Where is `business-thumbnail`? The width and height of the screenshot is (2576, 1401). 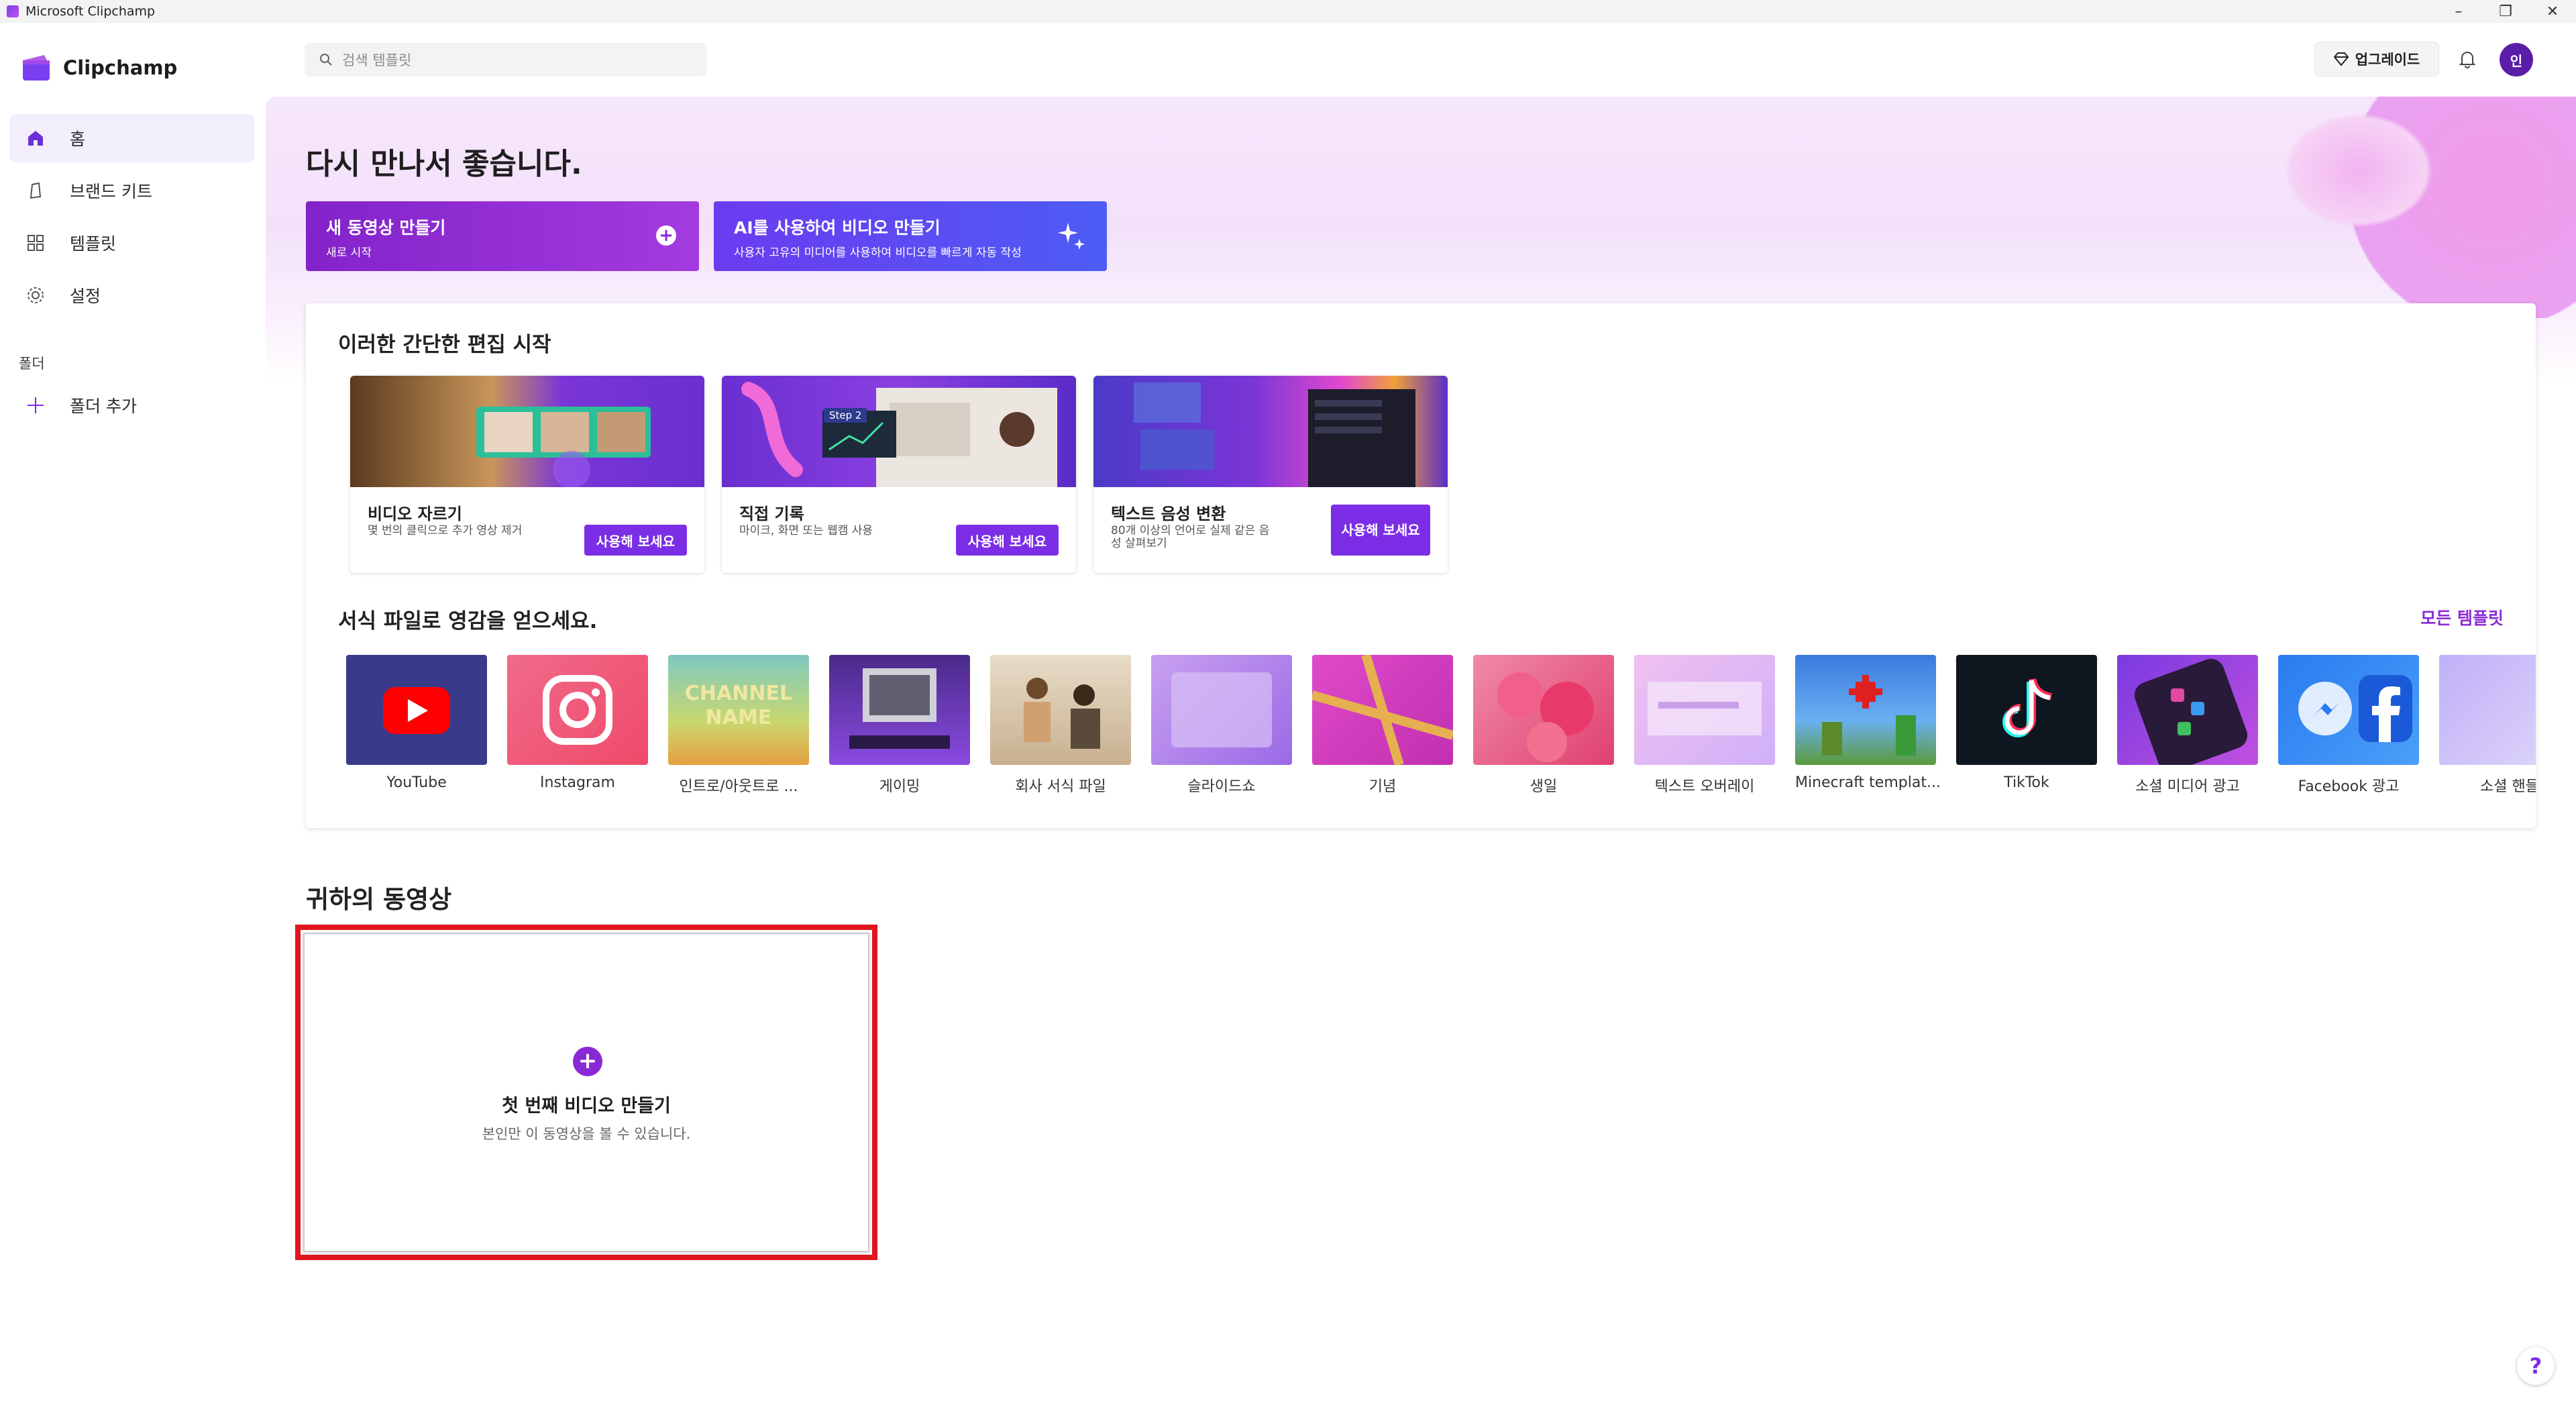
business-thumbnail is located at coordinates (1060, 710).